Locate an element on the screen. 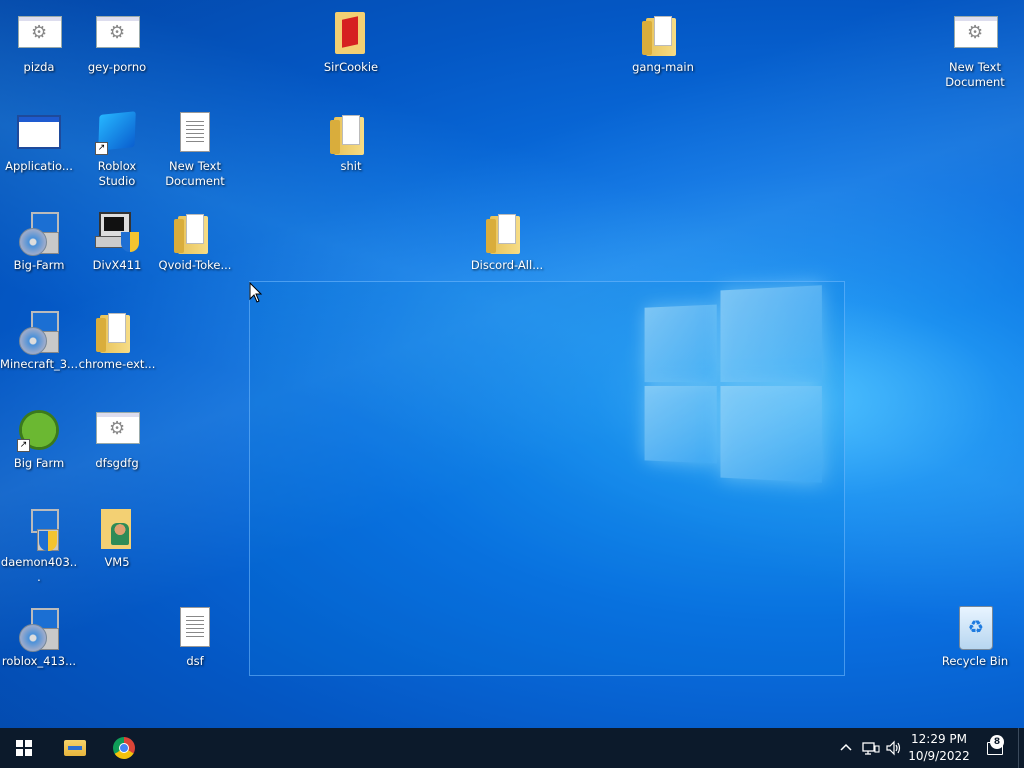 Image resolution: width=1024 pixels, height=768 pixels. desktop-icon-label: gang-main is located at coordinates (663, 67).